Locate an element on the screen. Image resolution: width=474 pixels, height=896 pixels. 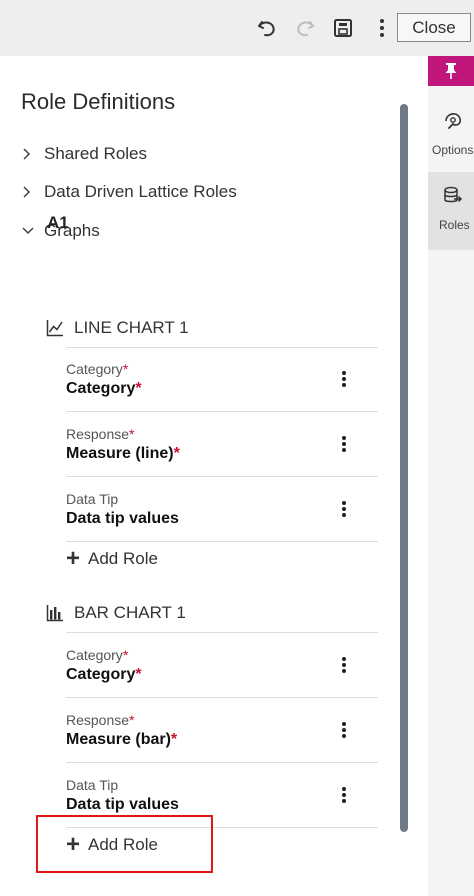
tree-node-data-driven-lattice-roles: Data Driven Lattice Roles is located at coordinates (129, 192).